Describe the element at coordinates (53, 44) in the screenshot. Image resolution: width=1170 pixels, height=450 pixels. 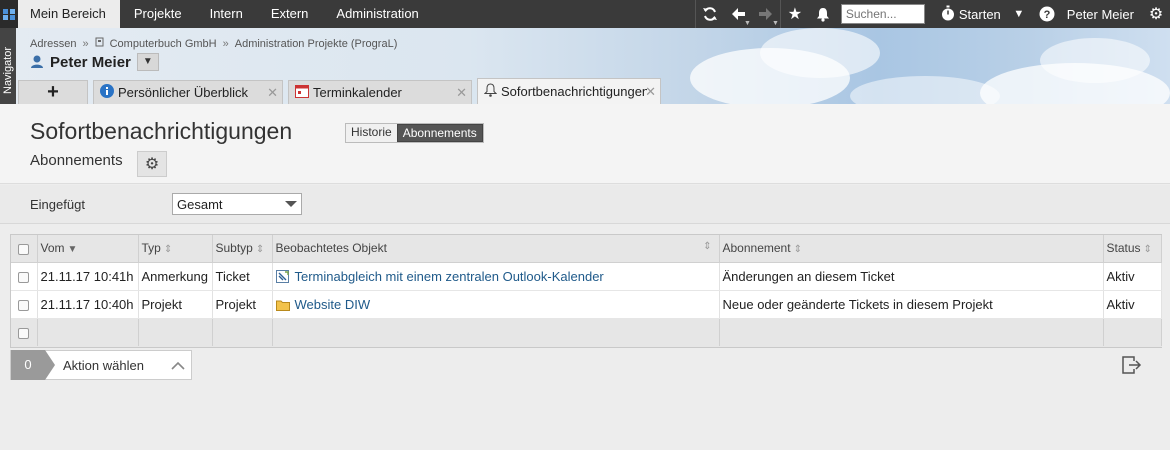
I see `breadcrumb-item: Adressen` at that location.